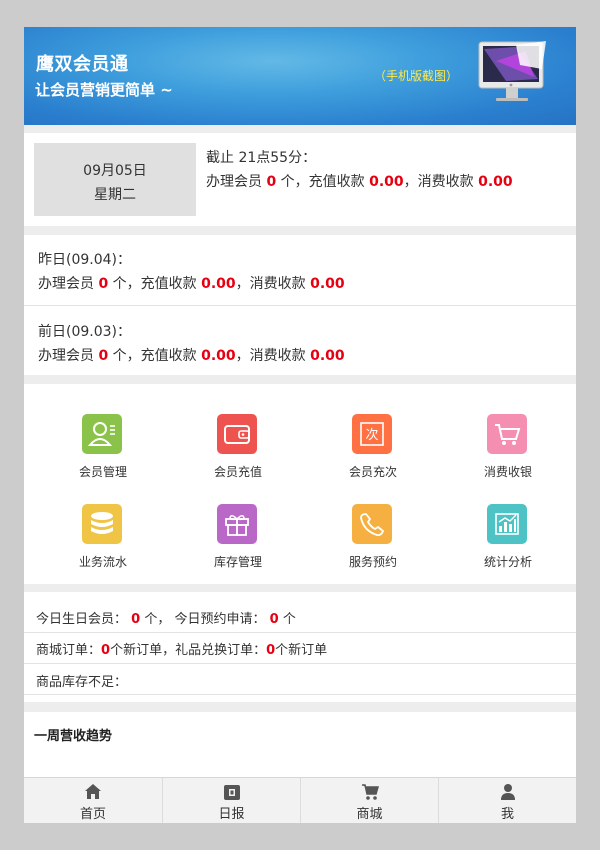  Describe the element at coordinates (512, 71) in the screenshot. I see `monitor-icon` at that location.